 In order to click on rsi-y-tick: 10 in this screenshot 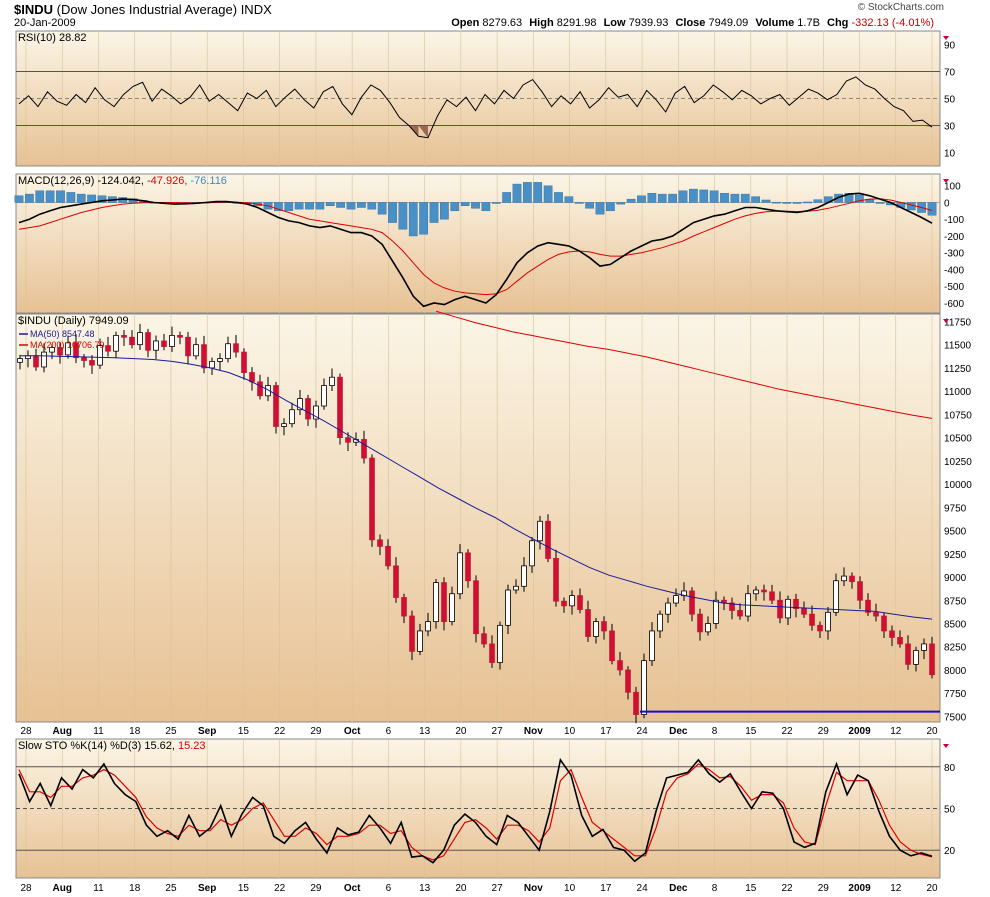, I will do `click(950, 154)`.